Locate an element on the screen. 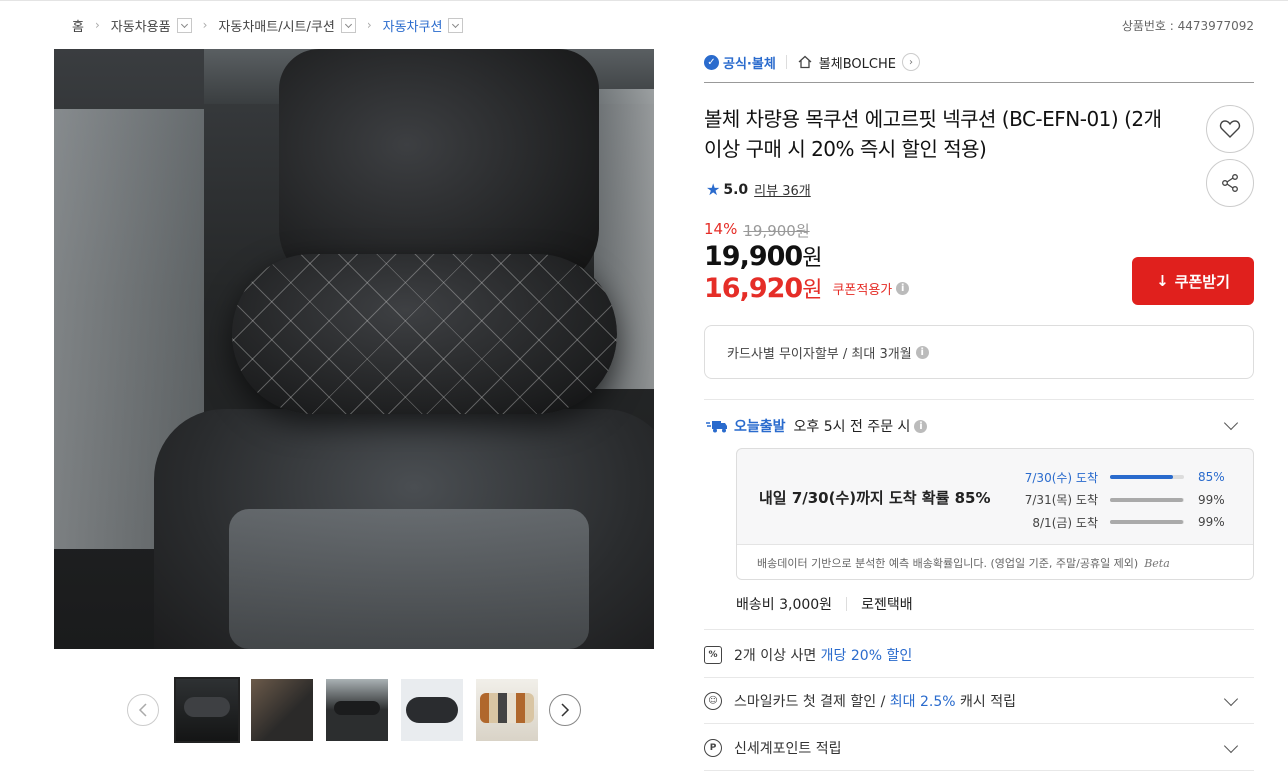 The height and width of the screenshot is (779, 1288). wishlist-button is located at coordinates (1230, 129).